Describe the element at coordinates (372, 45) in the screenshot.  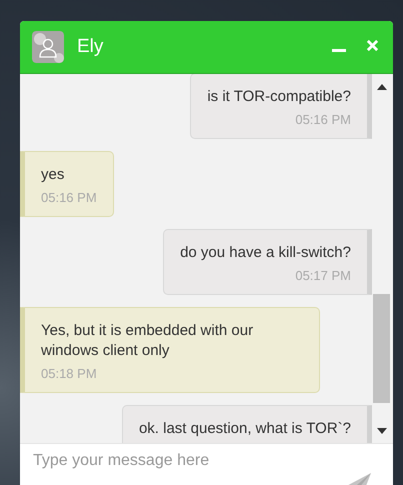
I see `close-icon` at that location.